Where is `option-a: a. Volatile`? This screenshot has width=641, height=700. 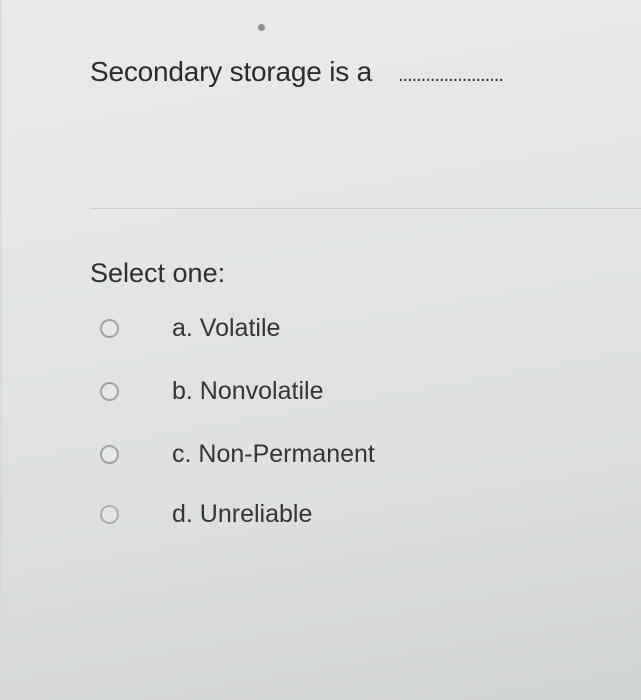
option-a: a. Volatile is located at coordinates (265, 332).